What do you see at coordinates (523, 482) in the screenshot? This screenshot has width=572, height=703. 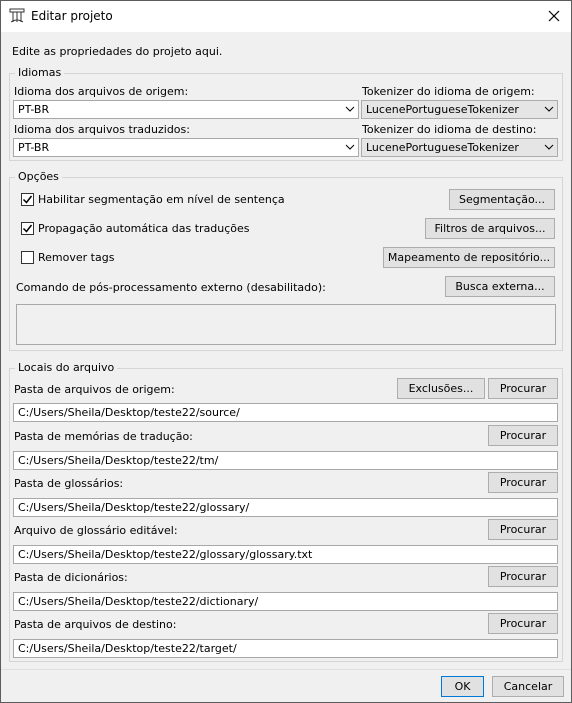 I see `browse-glossary-button: Procurar` at bounding box center [523, 482].